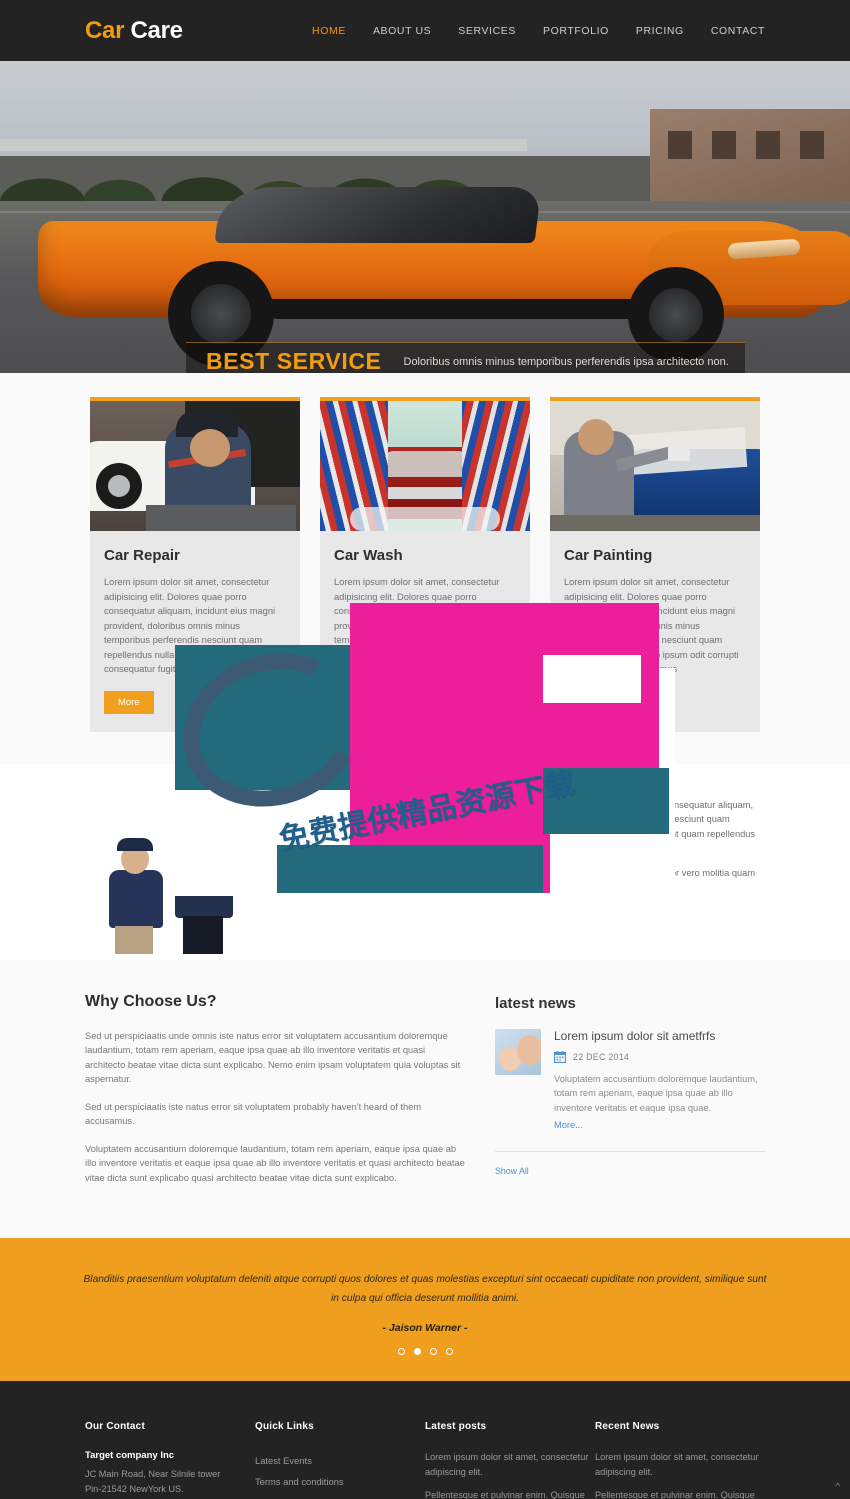  Describe the element at coordinates (659, 1036) in the screenshot. I see `news-headline: Lorem ipsum dolor sit ametfrfs` at that location.